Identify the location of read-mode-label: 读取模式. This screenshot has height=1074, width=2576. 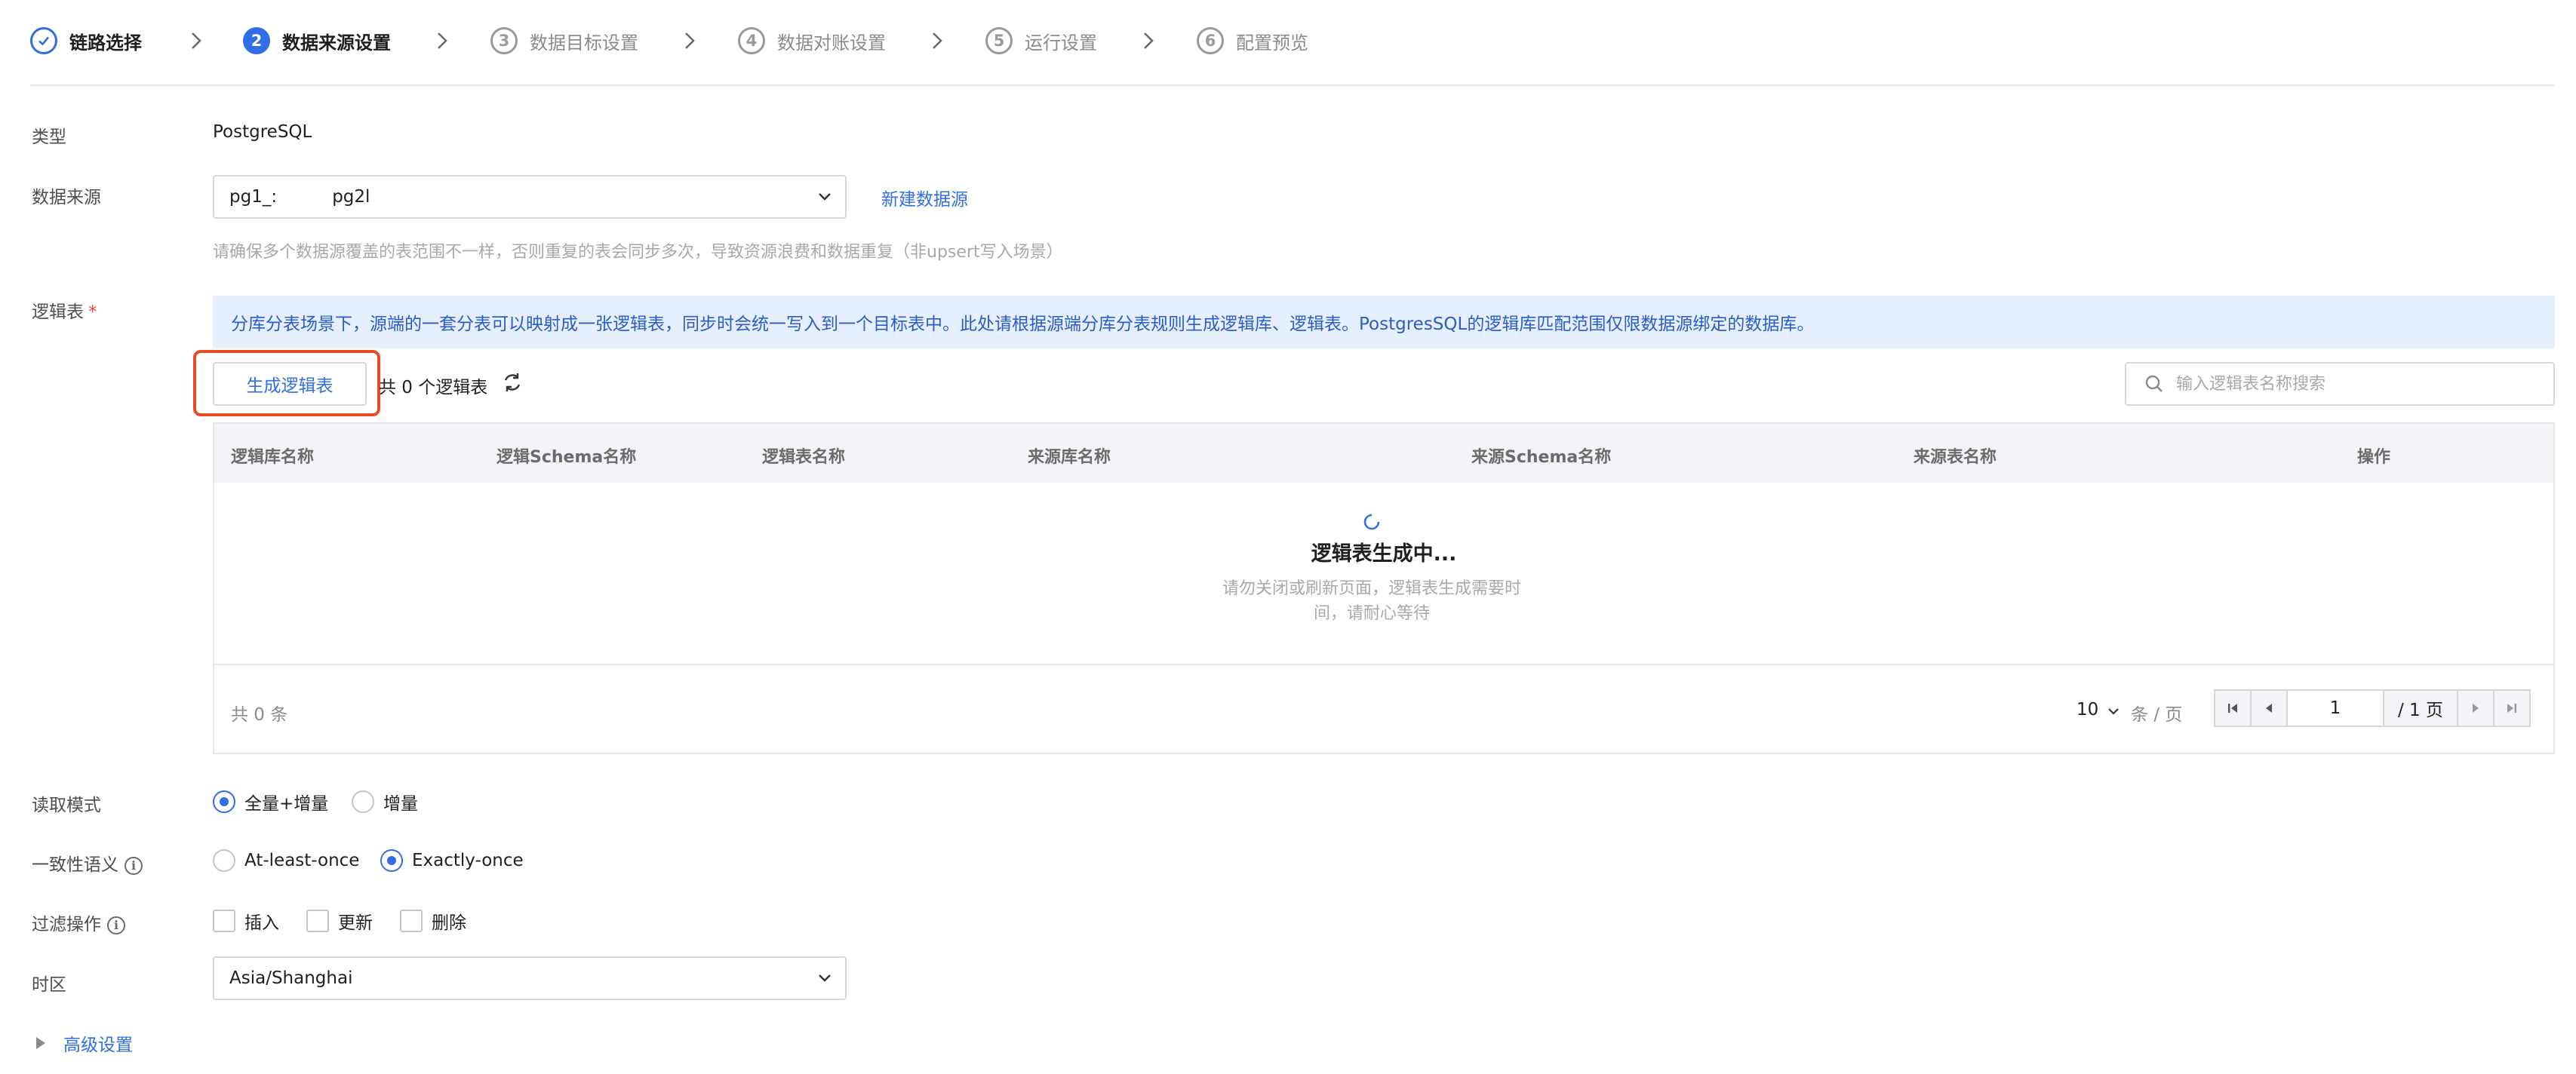
(66, 805).